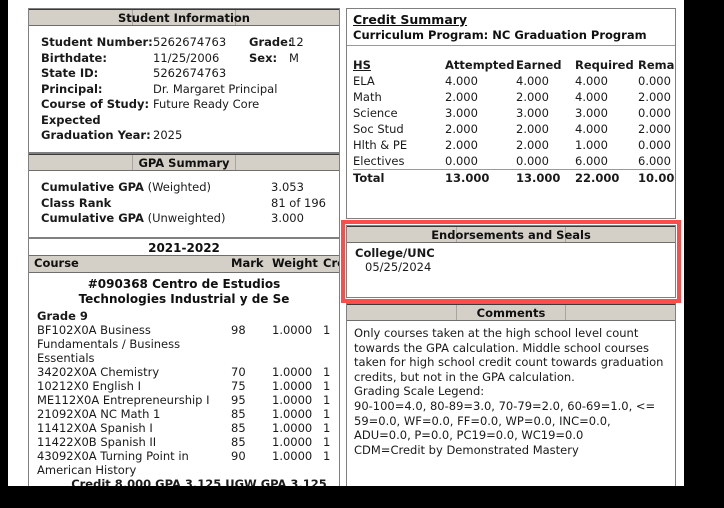 The height and width of the screenshot is (508, 724). I want to click on credit-attempted: 0.000, so click(461, 161).